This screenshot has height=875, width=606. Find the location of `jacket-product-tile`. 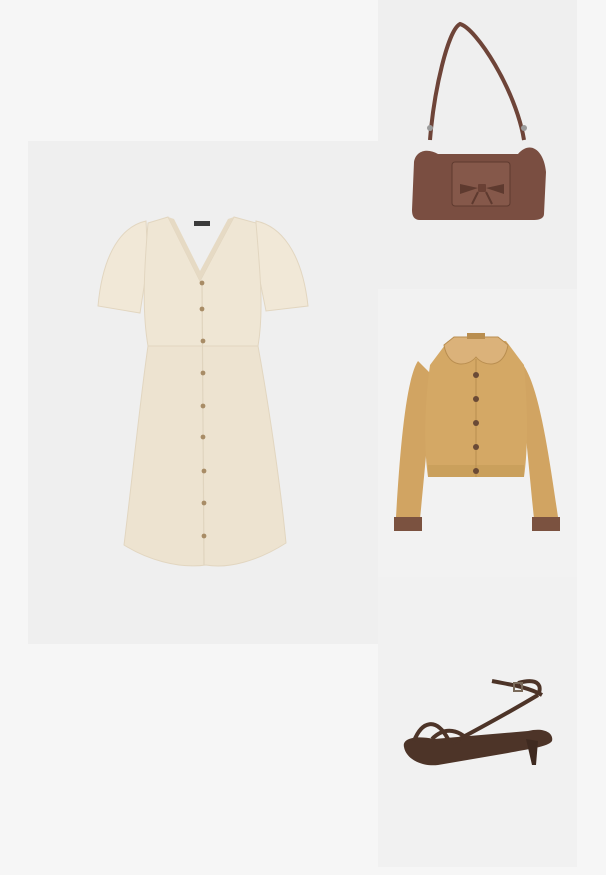

jacket-product-tile is located at coordinates (477, 433).